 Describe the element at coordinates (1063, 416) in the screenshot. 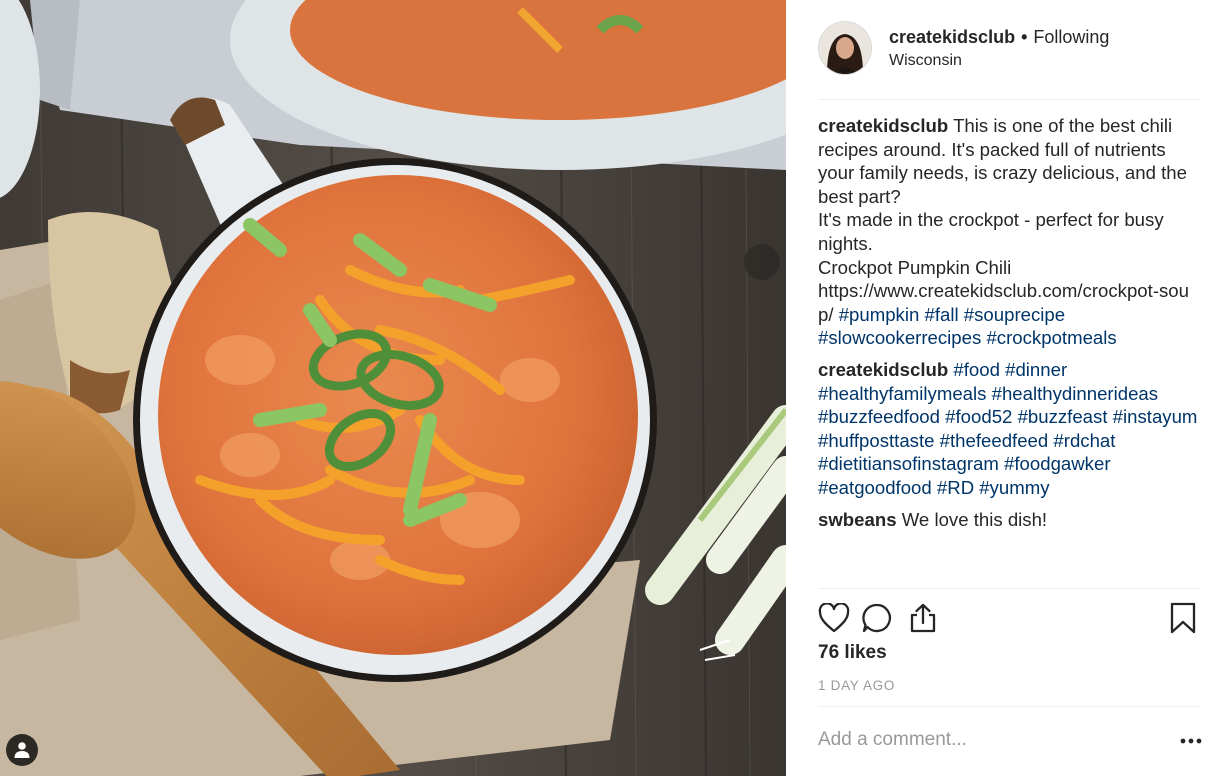

I see `hashtag: #buzzfeast` at that location.